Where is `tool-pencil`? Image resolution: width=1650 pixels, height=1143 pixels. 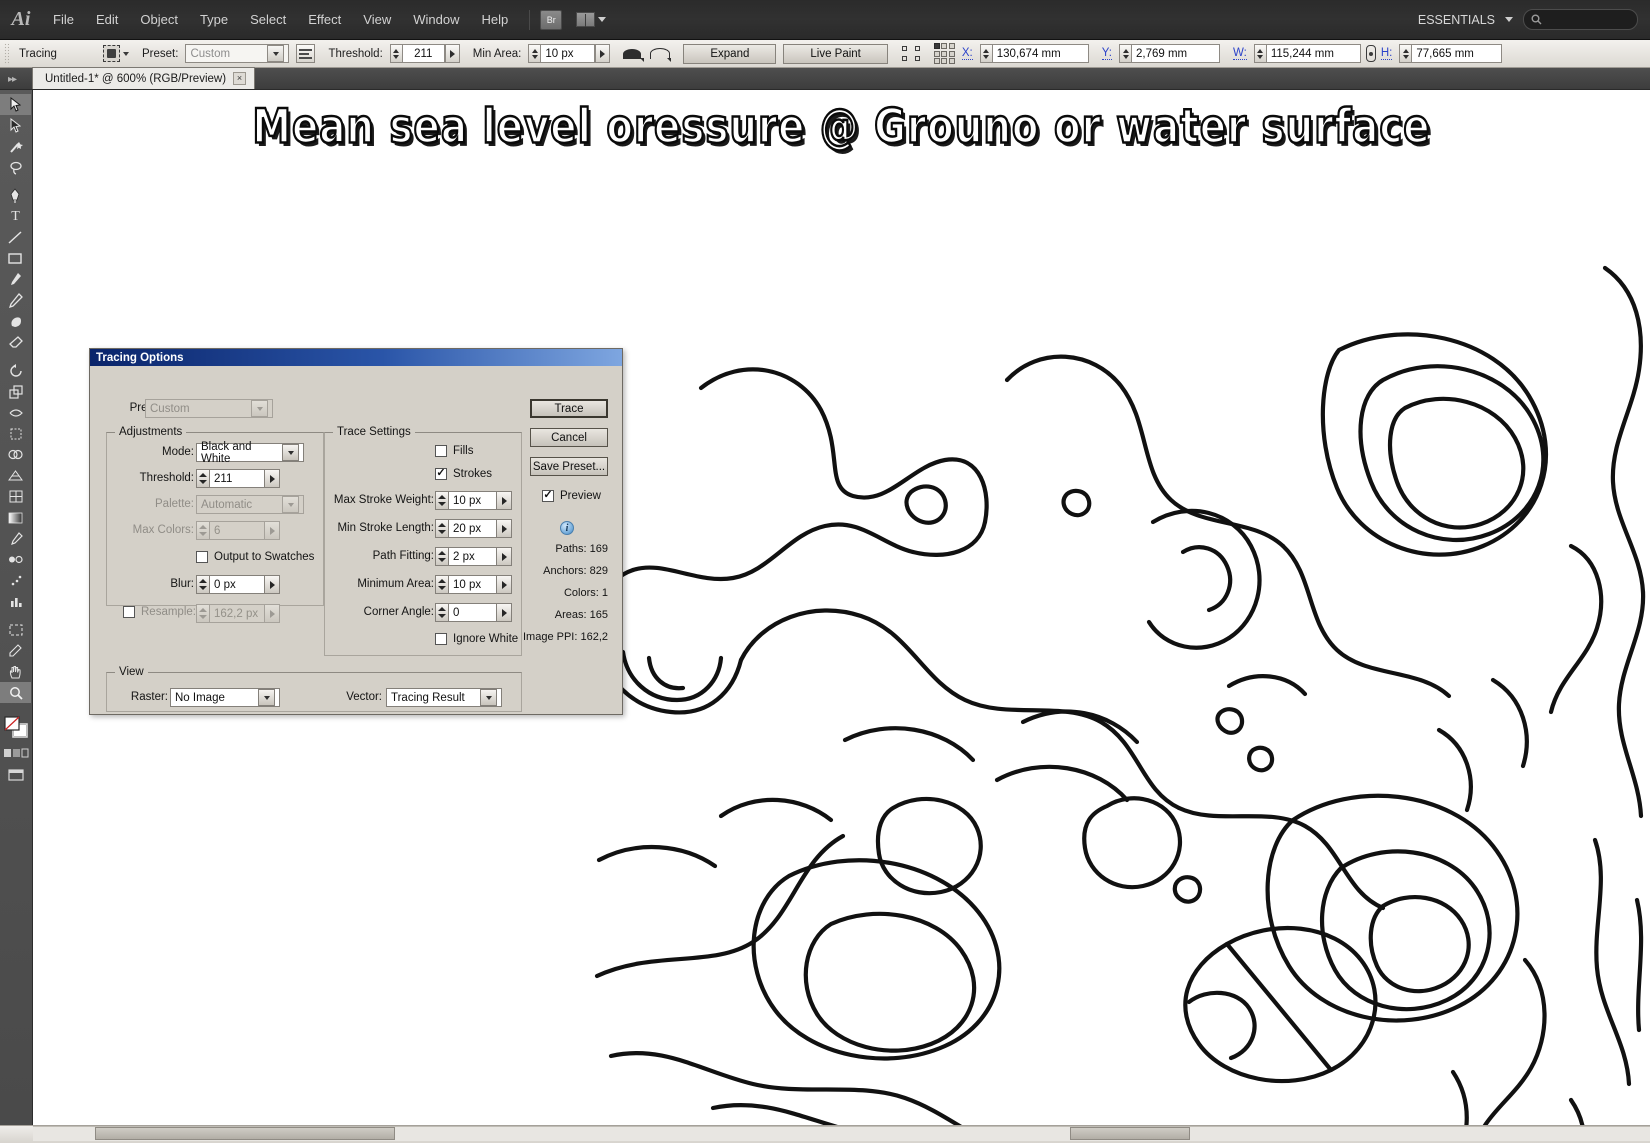 tool-pencil is located at coordinates (15, 300).